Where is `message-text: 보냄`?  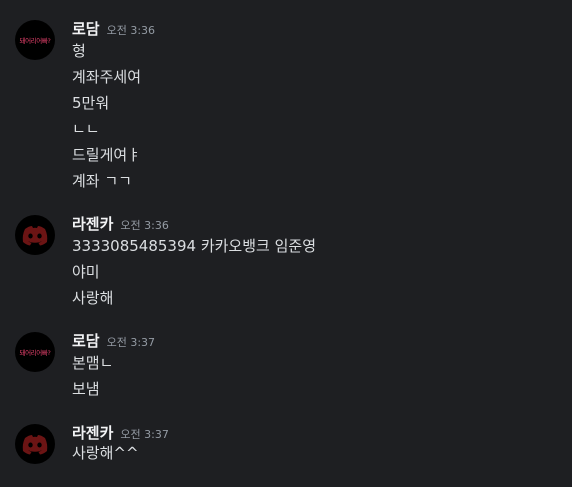
message-text: 보냄 is located at coordinates (86, 389).